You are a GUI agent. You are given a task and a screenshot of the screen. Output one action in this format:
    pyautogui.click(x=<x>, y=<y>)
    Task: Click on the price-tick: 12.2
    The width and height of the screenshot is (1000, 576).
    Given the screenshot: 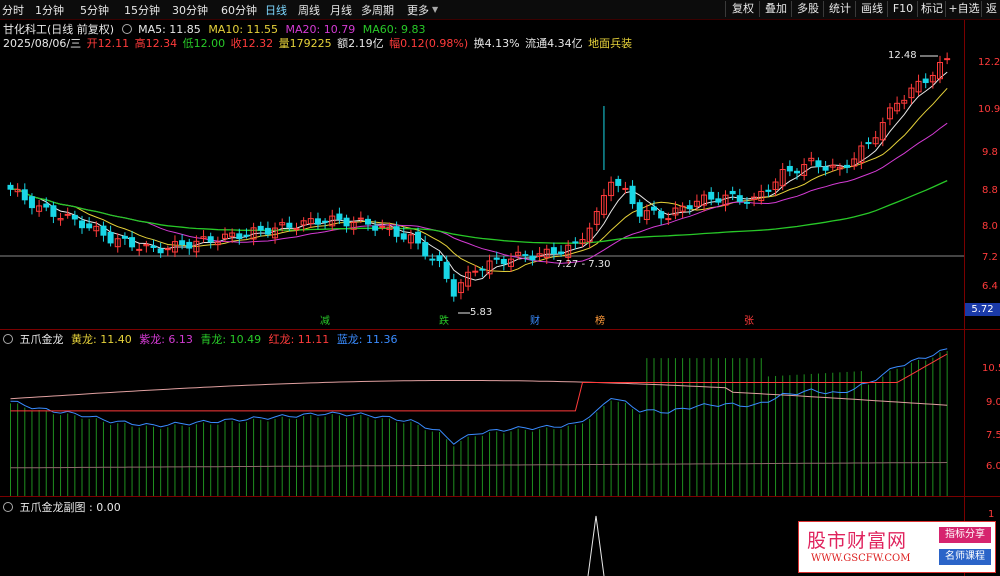 What is the action you would take?
    pyautogui.click(x=989, y=62)
    